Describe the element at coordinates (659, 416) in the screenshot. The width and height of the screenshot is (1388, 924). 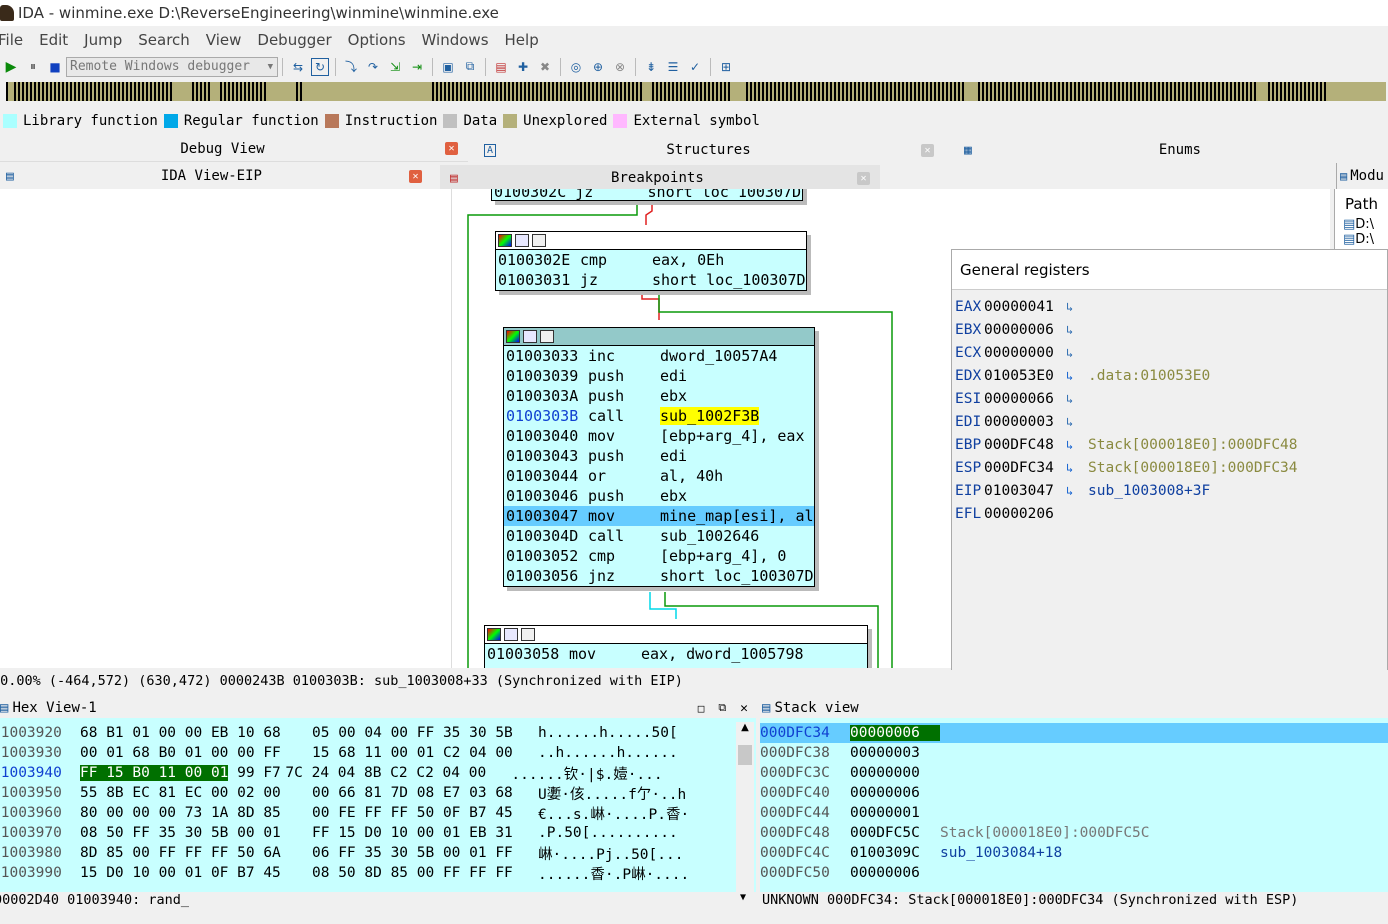
I see `asm-line-breakpoint: 0100303B call sub_1002F3B` at that location.